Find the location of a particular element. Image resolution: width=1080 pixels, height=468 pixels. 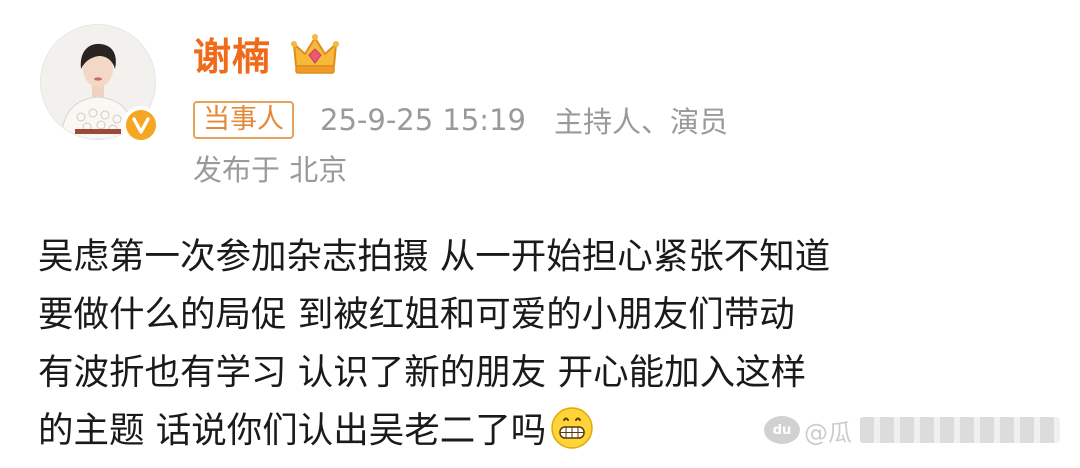

content-line: 有波折也有学习 认识了新的朋友 开心能加入这样 is located at coordinates (422, 372).